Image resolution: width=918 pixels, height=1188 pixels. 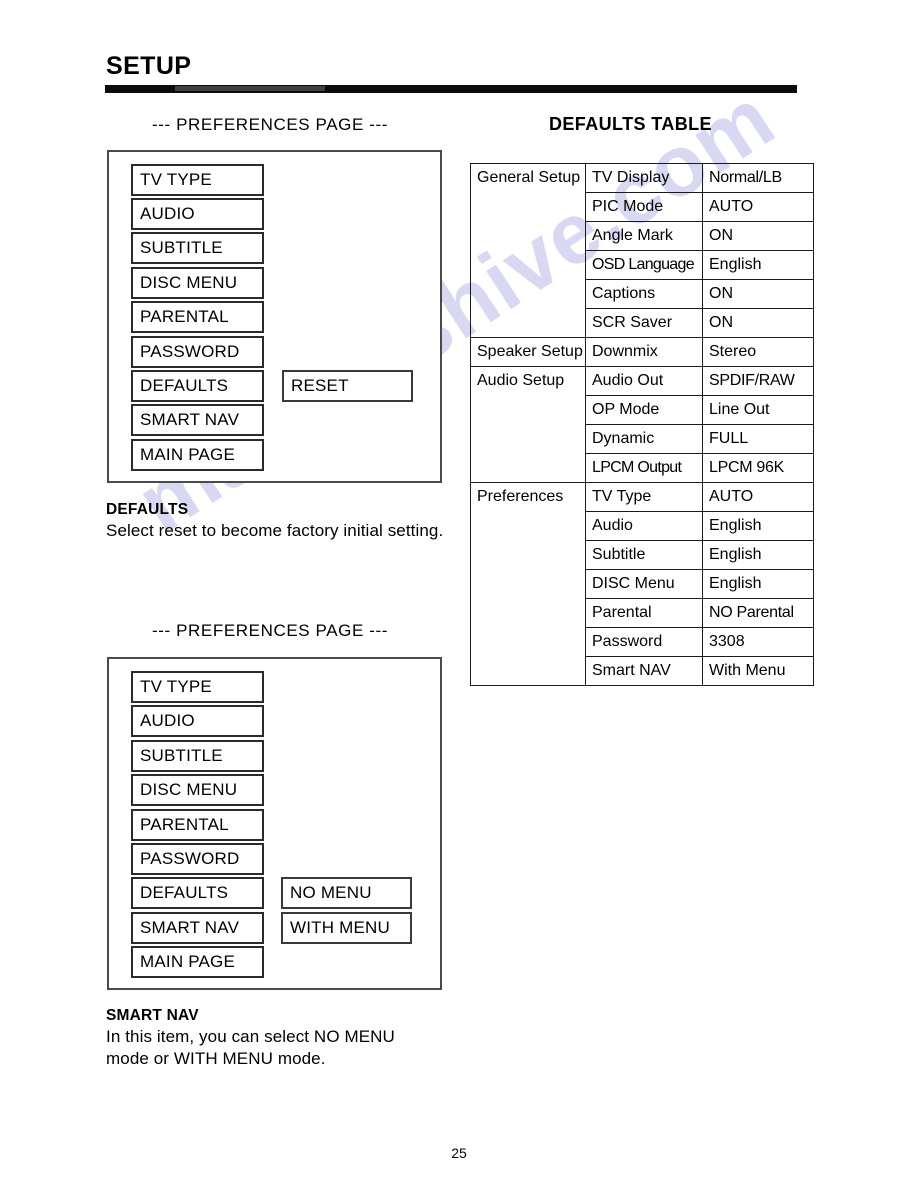 What do you see at coordinates (758, 613) in the screenshot?
I see `table-cell-value: NO Parental` at bounding box center [758, 613].